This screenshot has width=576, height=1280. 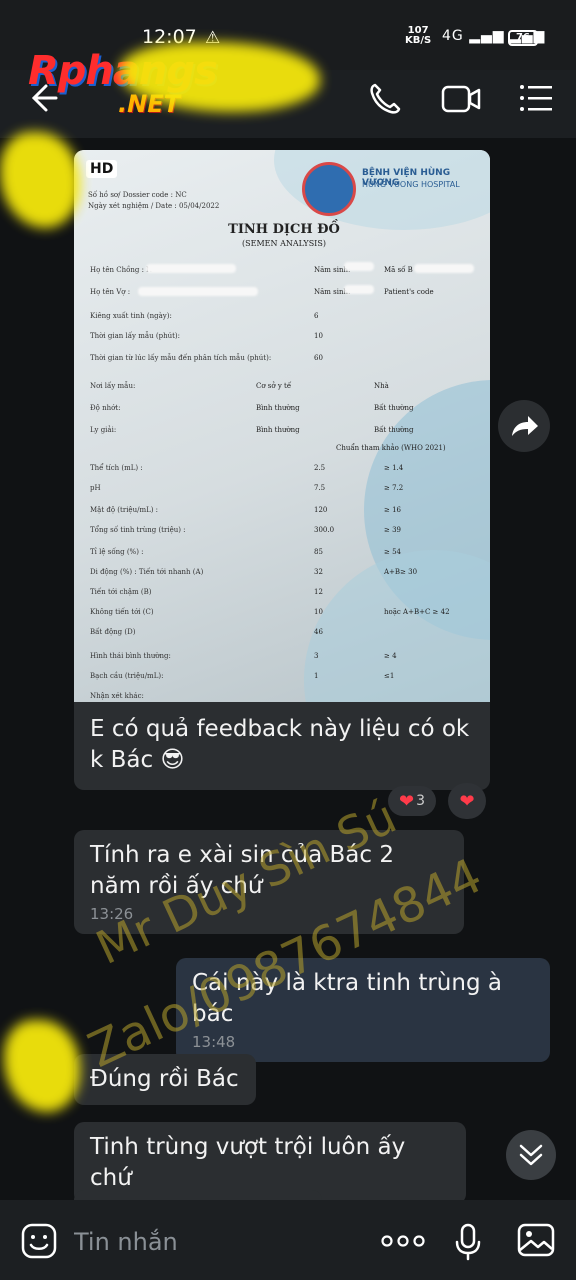 What do you see at coordinates (110, 292) in the screenshot?
I see `report-label: Họ tên Vợ :` at bounding box center [110, 292].